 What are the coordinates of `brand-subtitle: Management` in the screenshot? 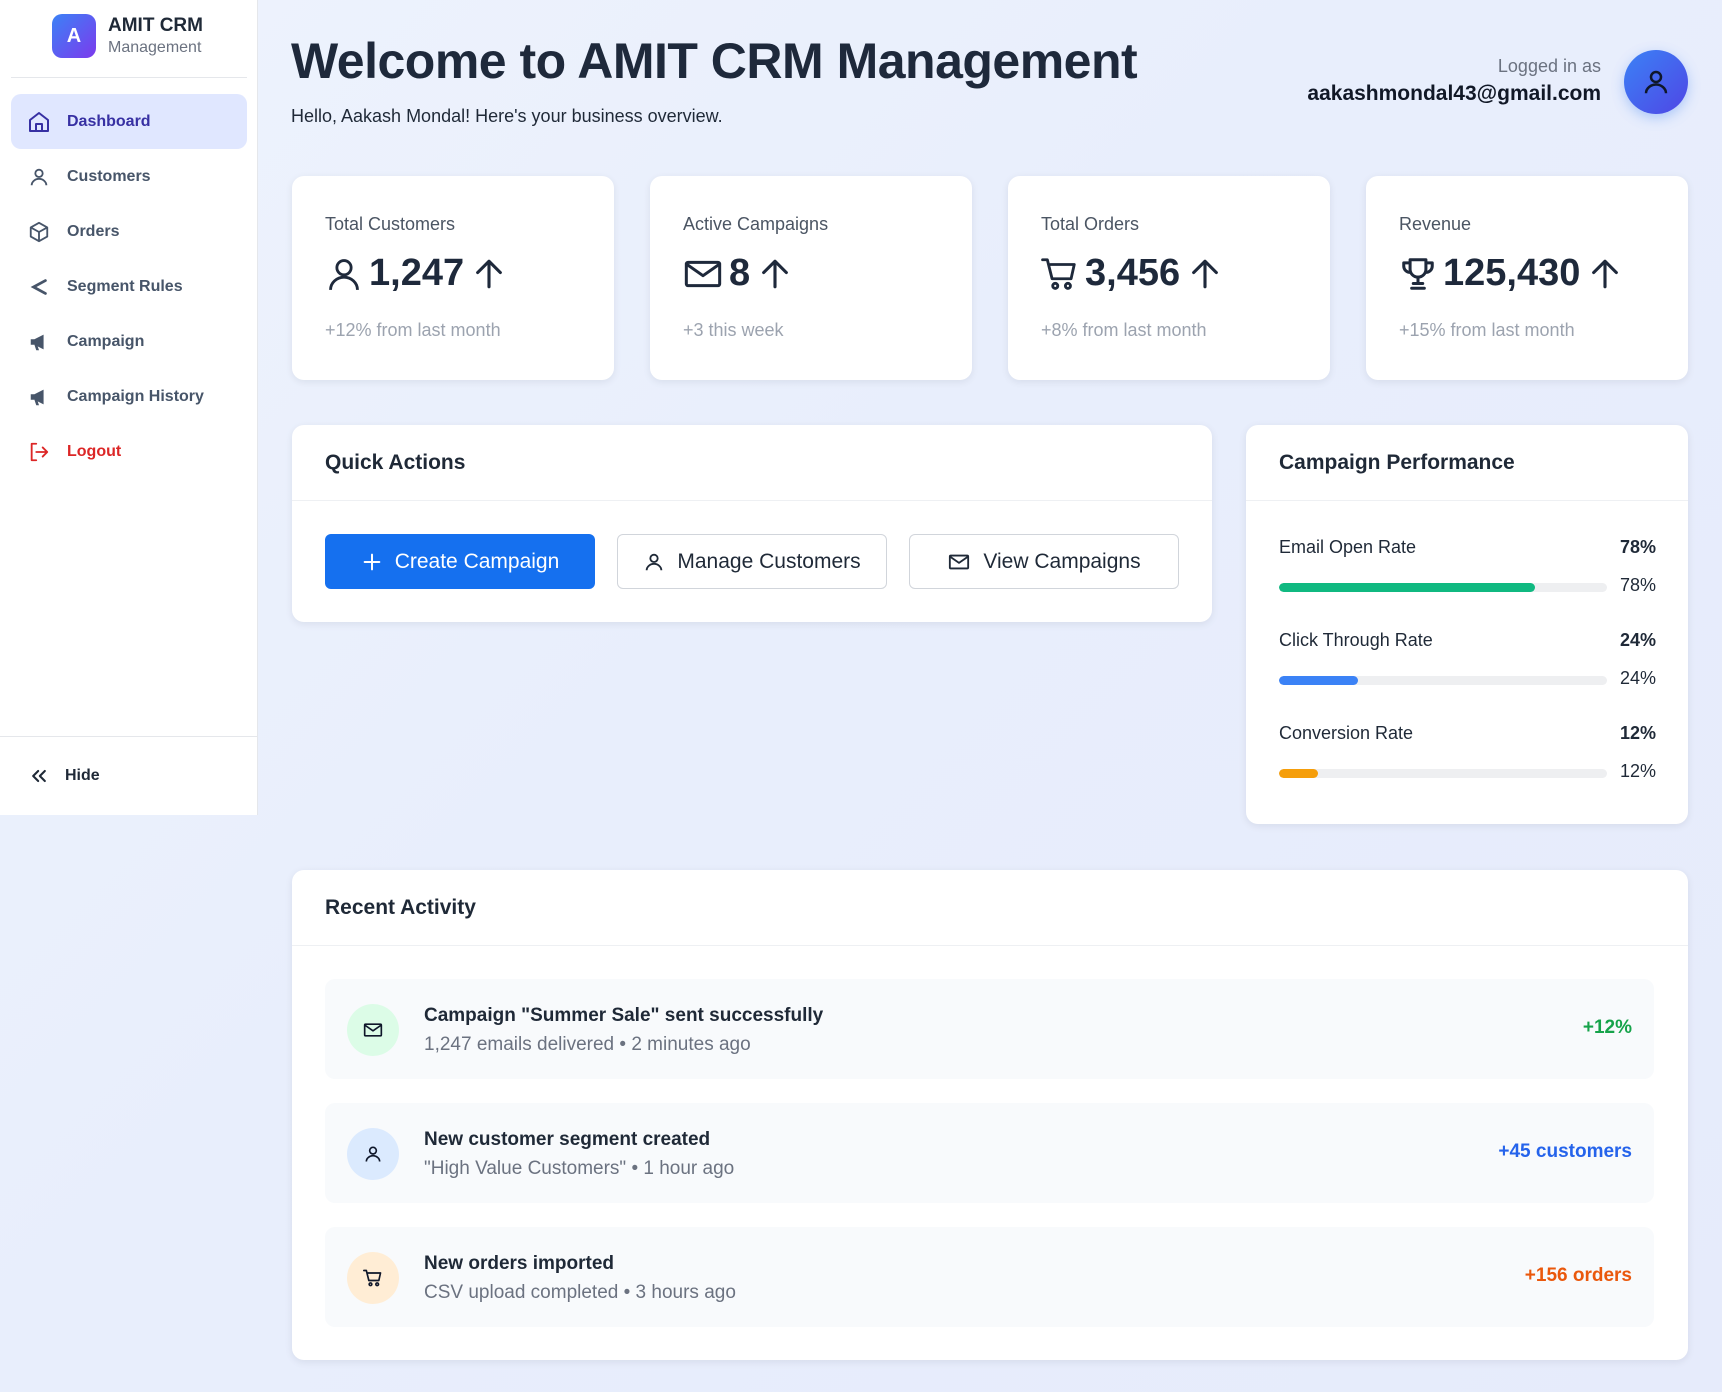 It's located at (155, 47).